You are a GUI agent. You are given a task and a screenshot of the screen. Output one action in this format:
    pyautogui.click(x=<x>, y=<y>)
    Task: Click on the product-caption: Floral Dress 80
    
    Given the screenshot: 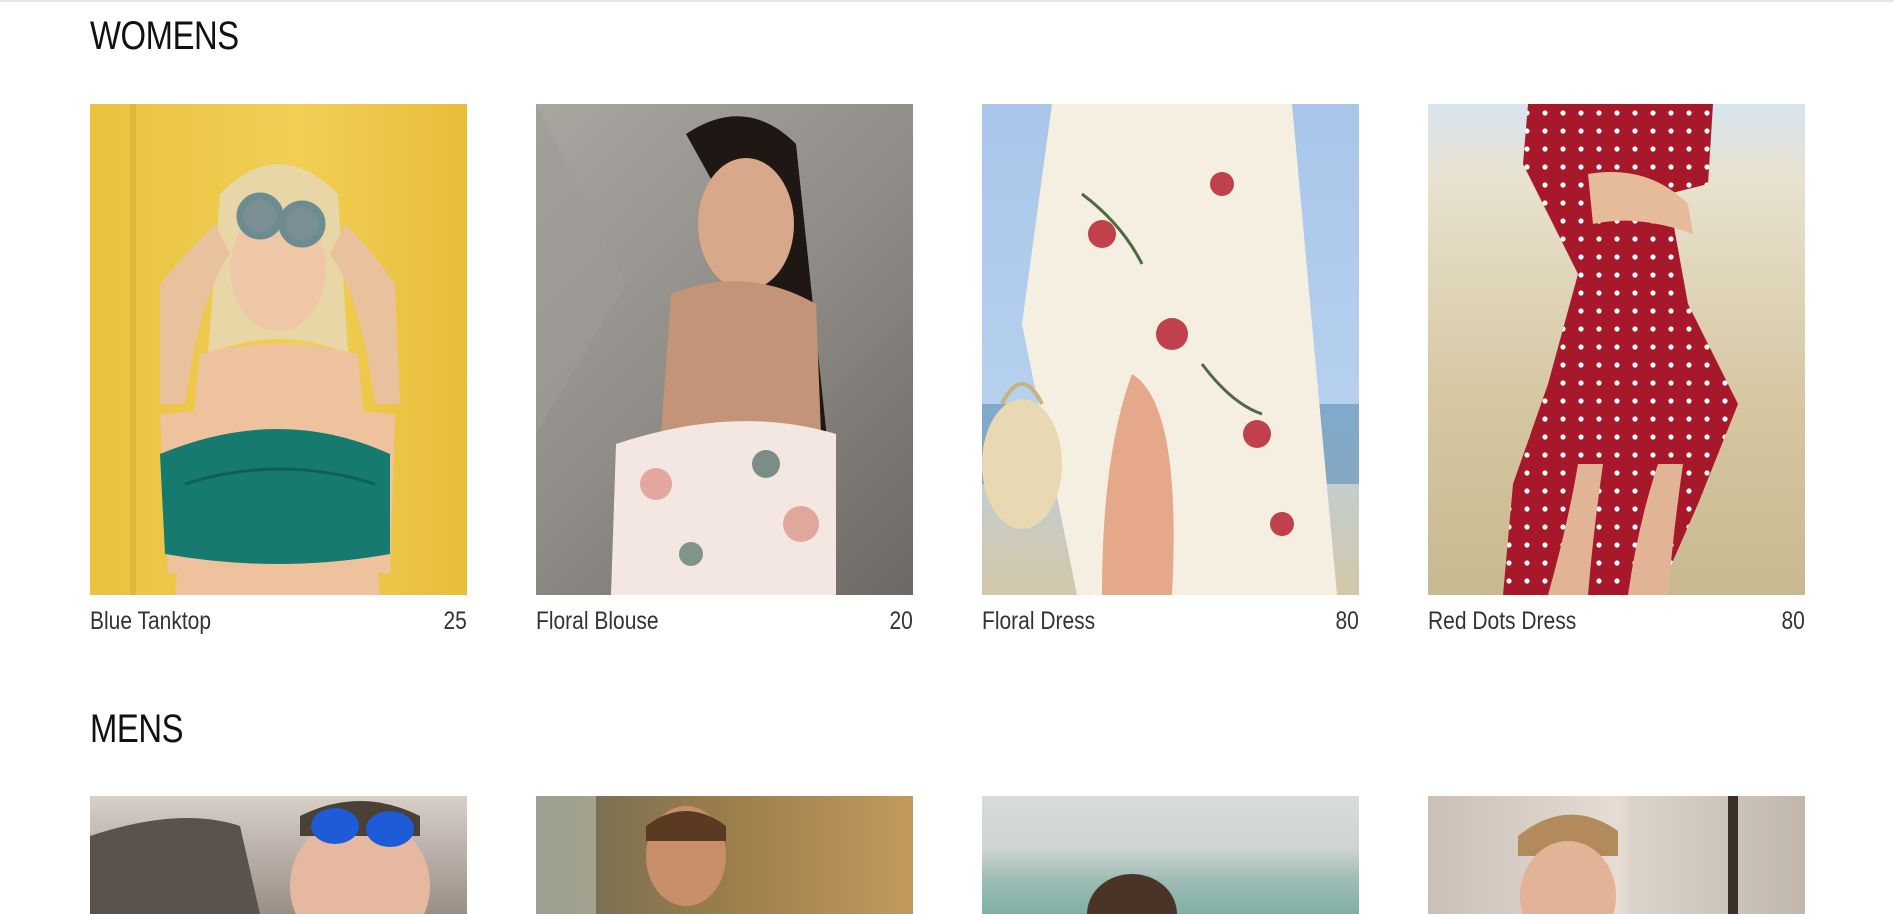 What is the action you would take?
    pyautogui.click(x=1170, y=621)
    